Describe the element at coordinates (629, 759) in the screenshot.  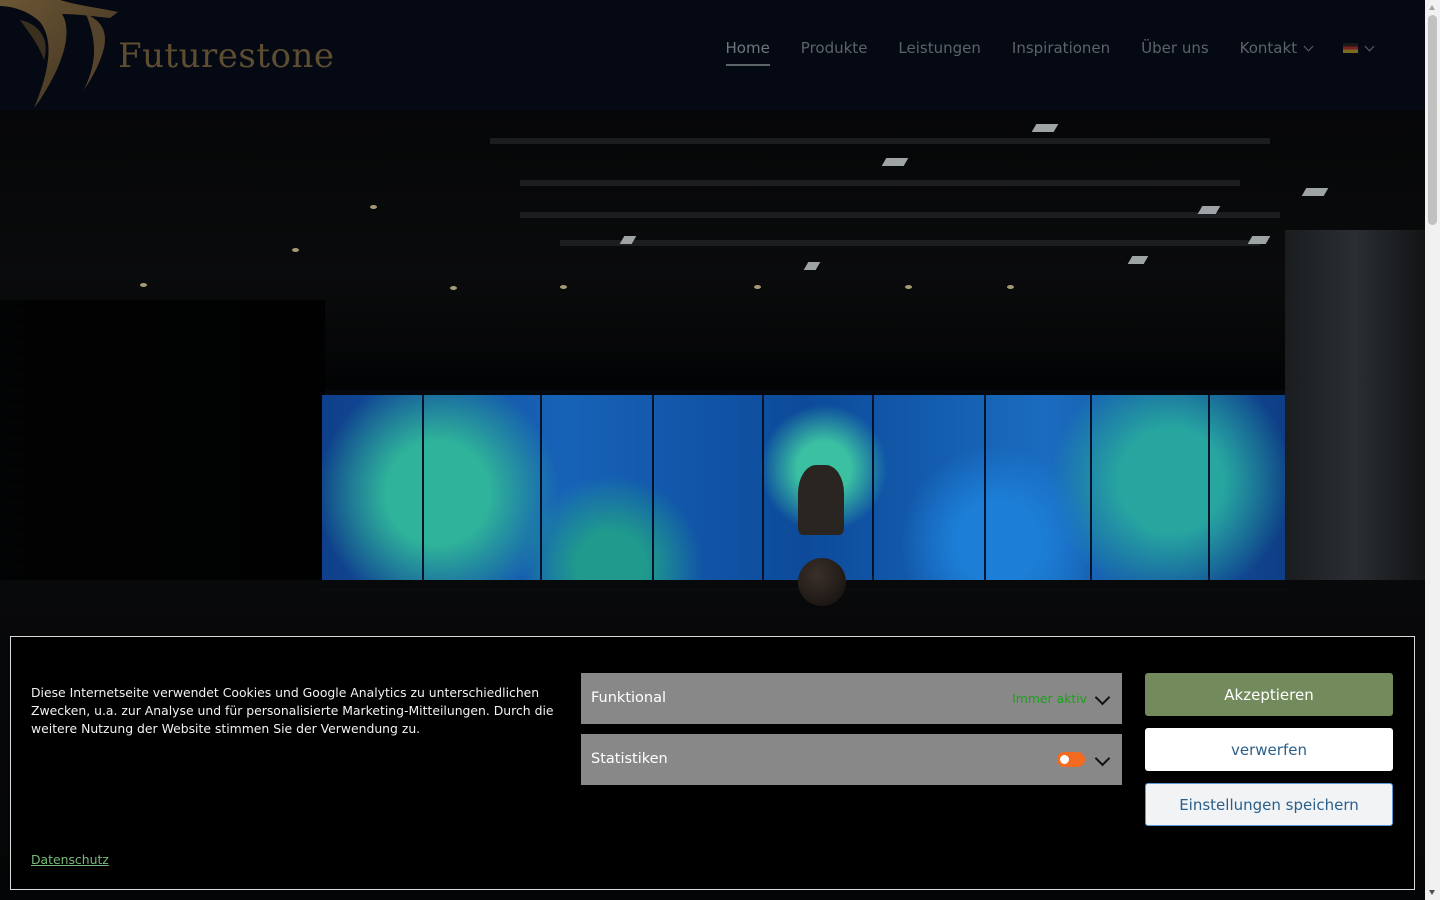
I see `category-label: Statistiken` at that location.